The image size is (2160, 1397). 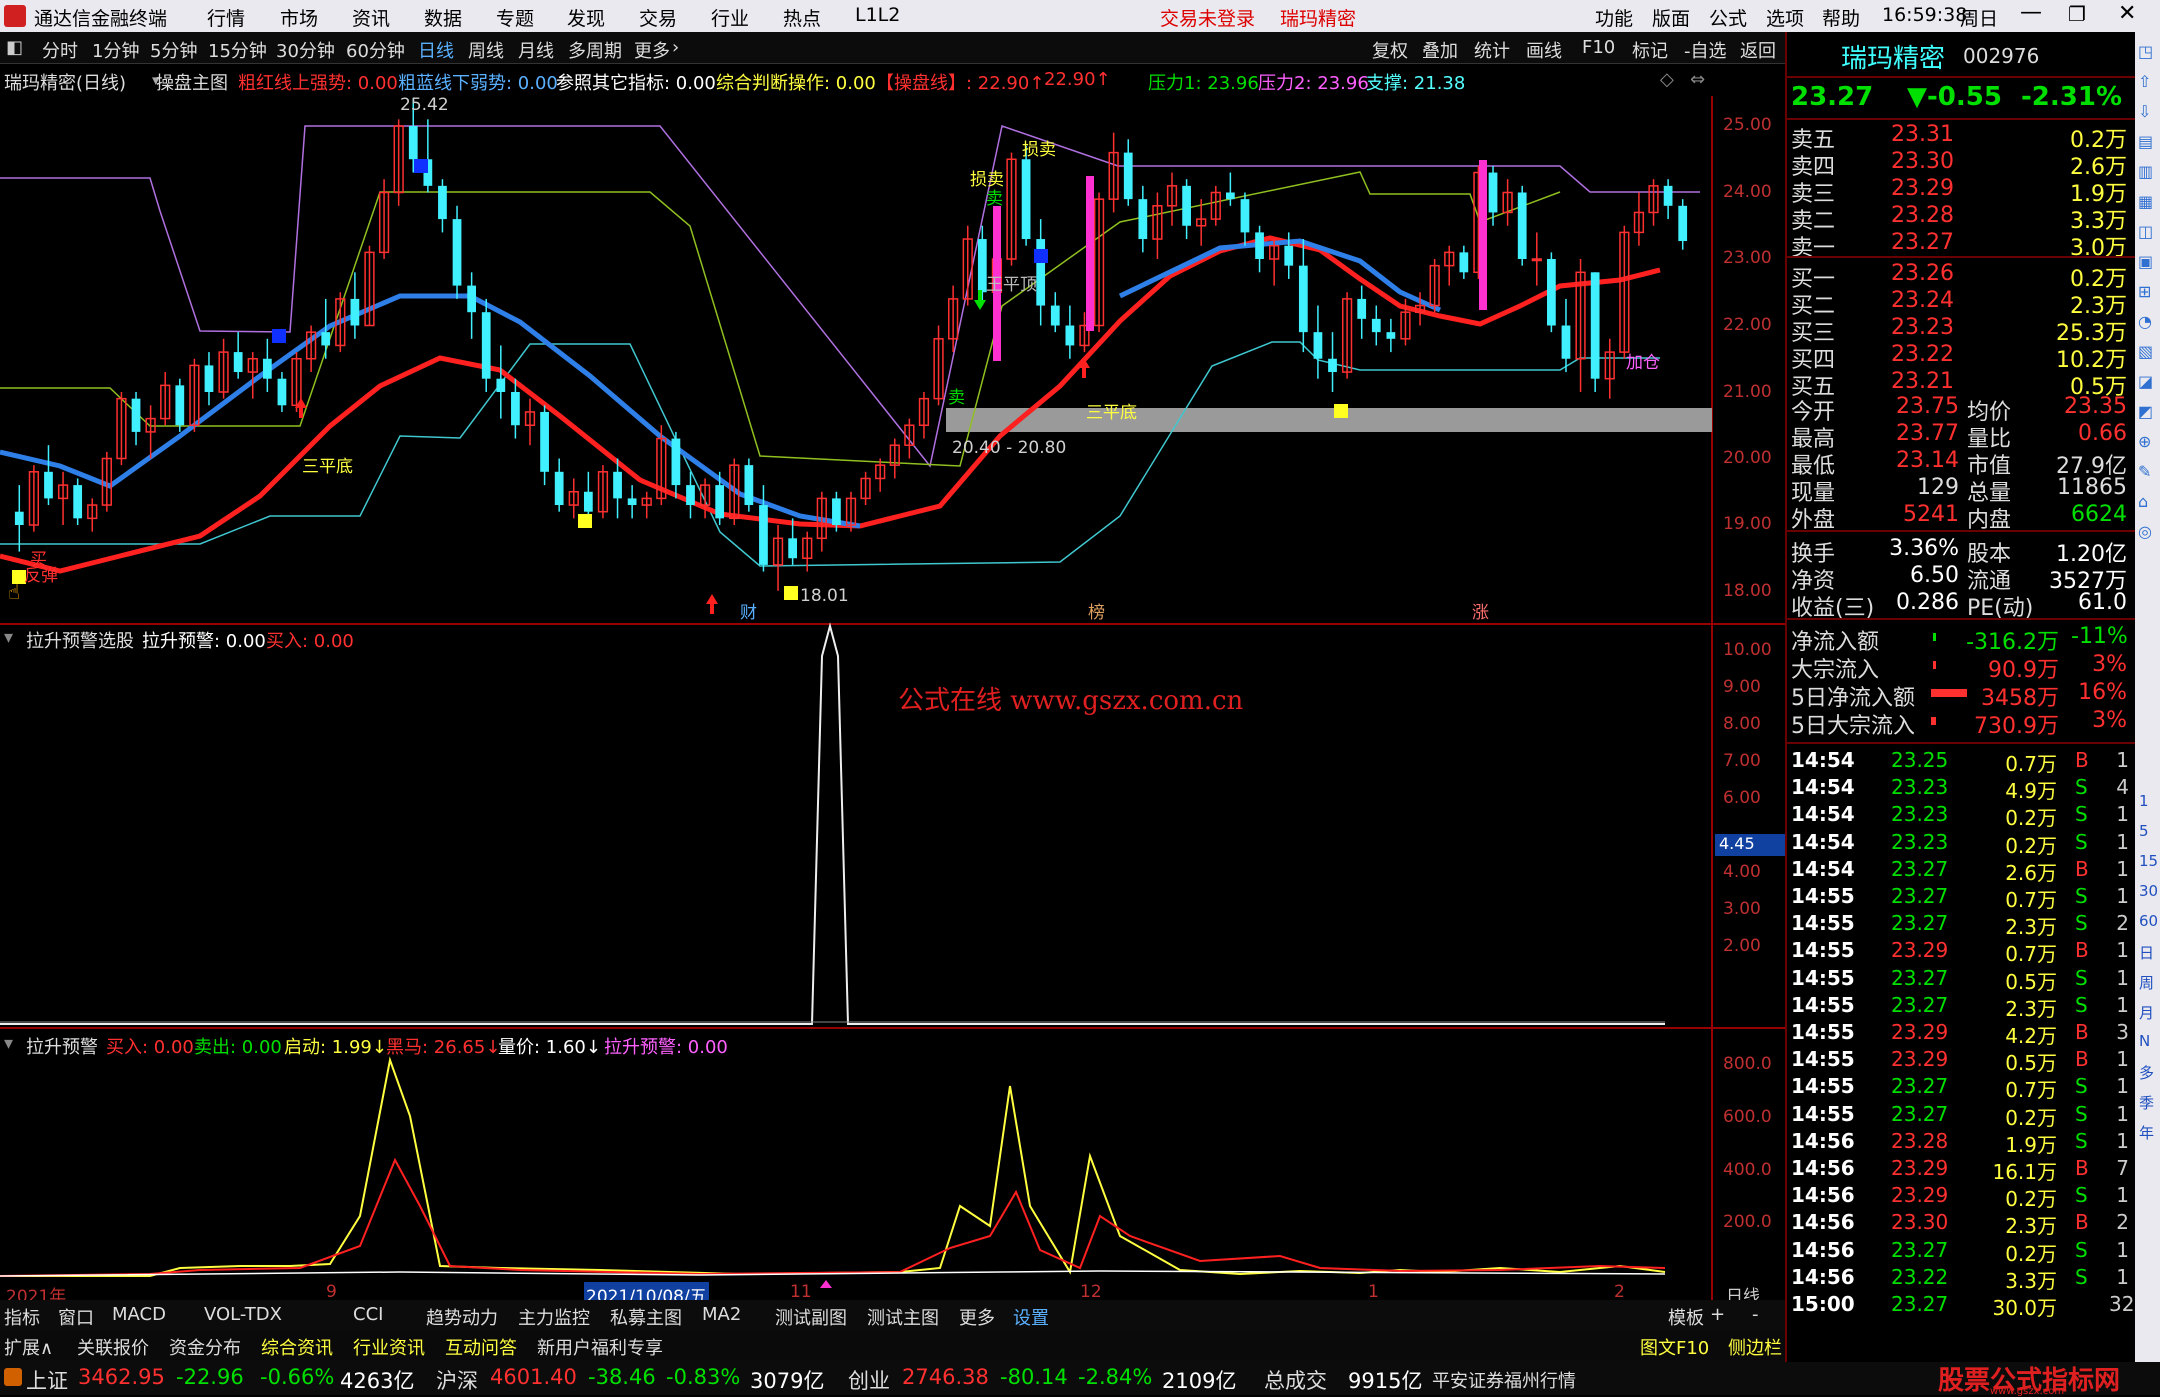 What do you see at coordinates (2144, 831) in the screenshot?
I see `side-period-1: 5` at bounding box center [2144, 831].